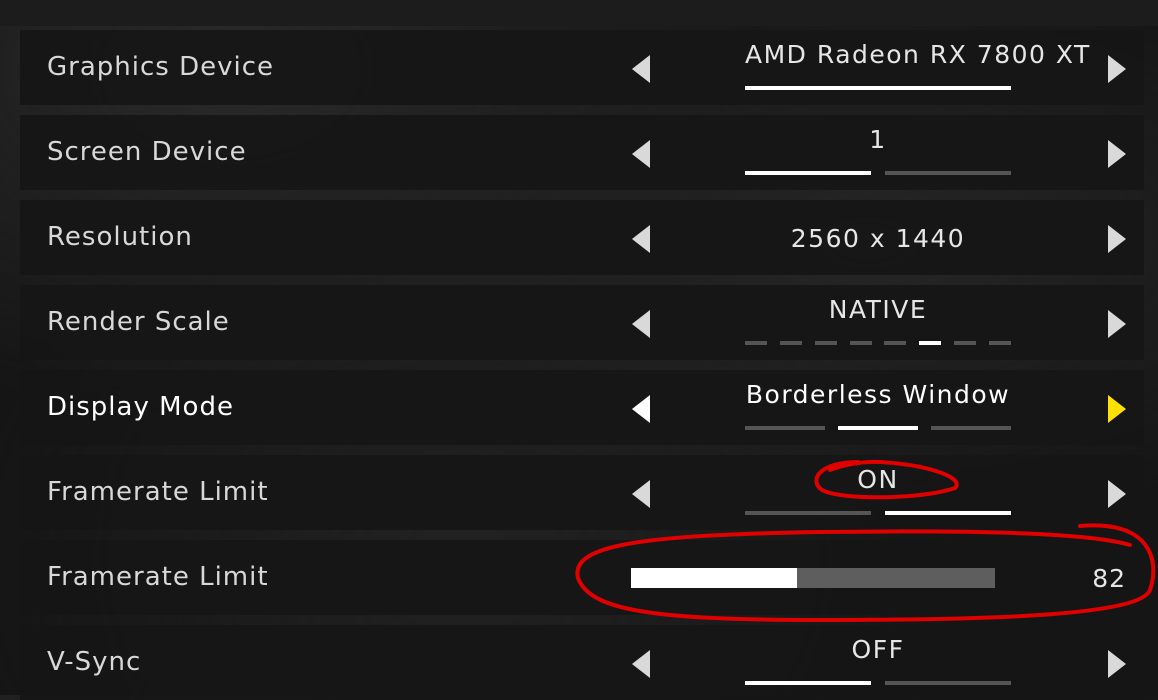  Describe the element at coordinates (120, 237) in the screenshot. I see `setting-label: Resolution` at that location.